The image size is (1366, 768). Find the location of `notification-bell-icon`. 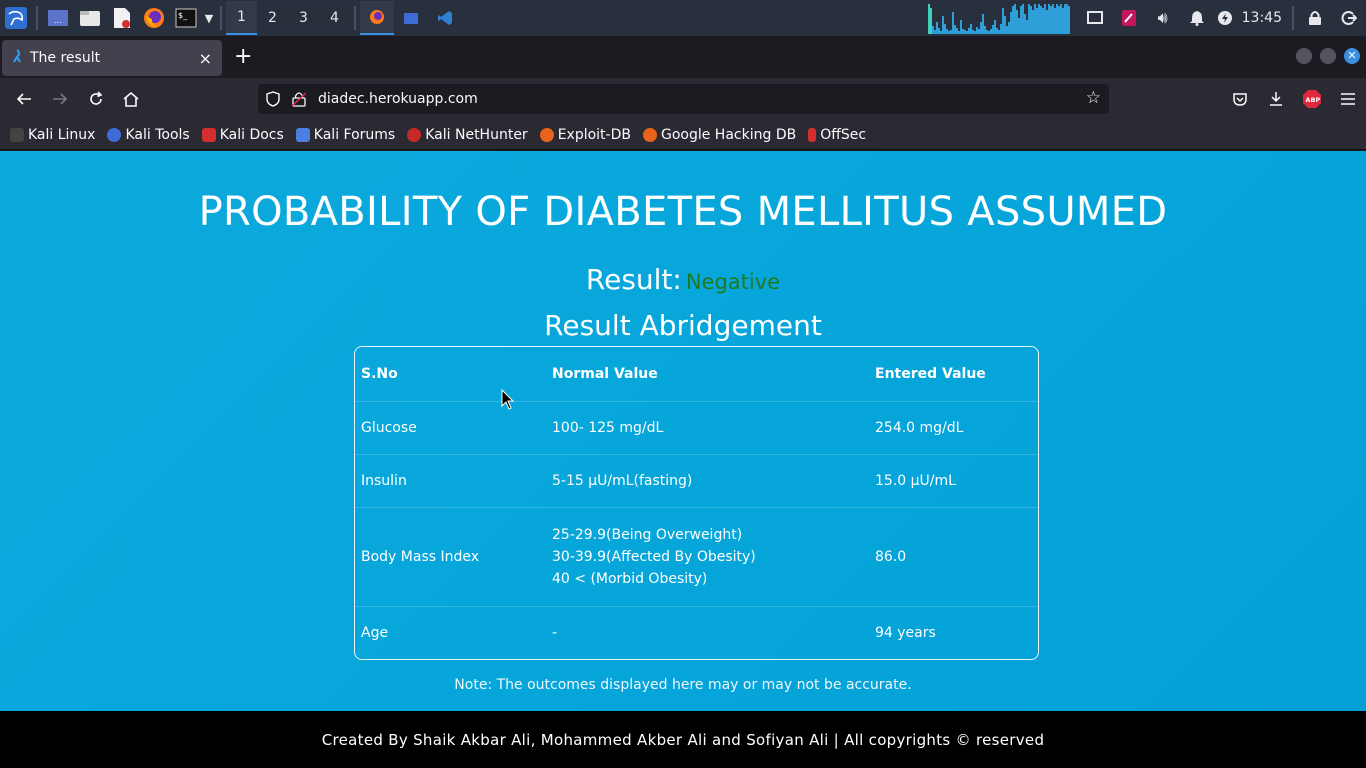

notification-bell-icon is located at coordinates (1197, 18).